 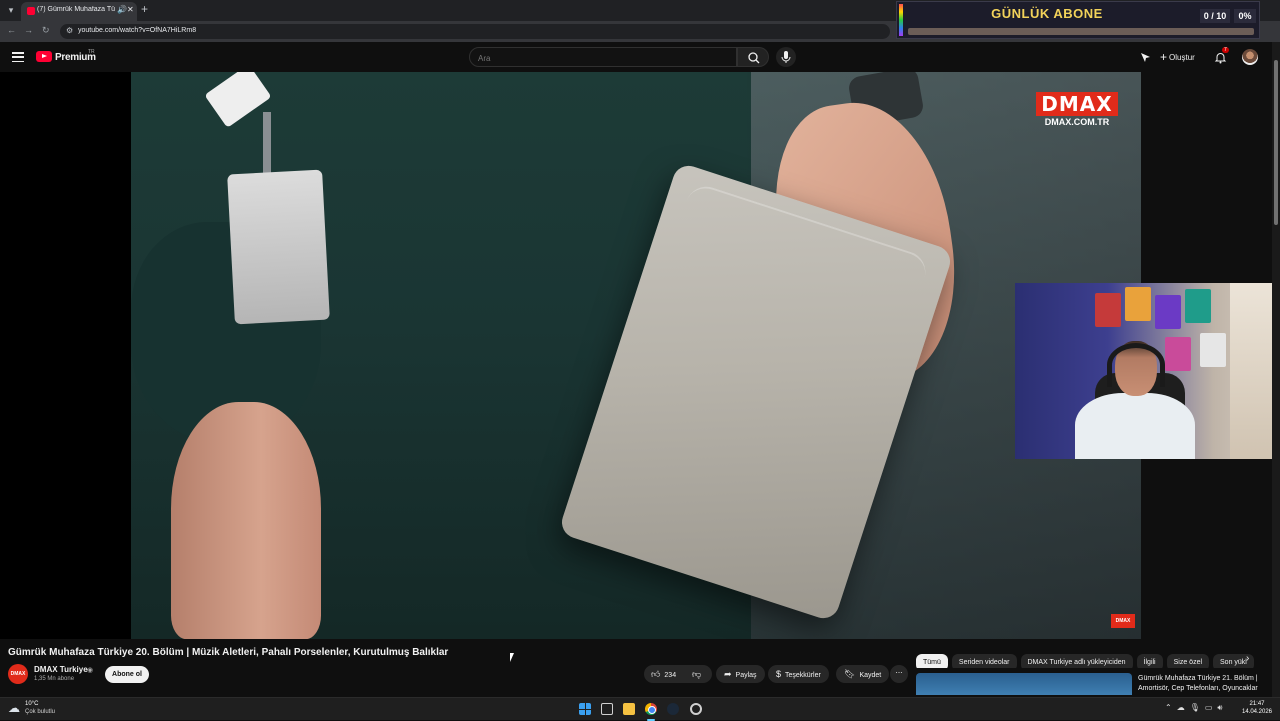 I want to click on system-tray: ⌃☁🎙︎▭🔊︎, so click(x=1196, y=708).